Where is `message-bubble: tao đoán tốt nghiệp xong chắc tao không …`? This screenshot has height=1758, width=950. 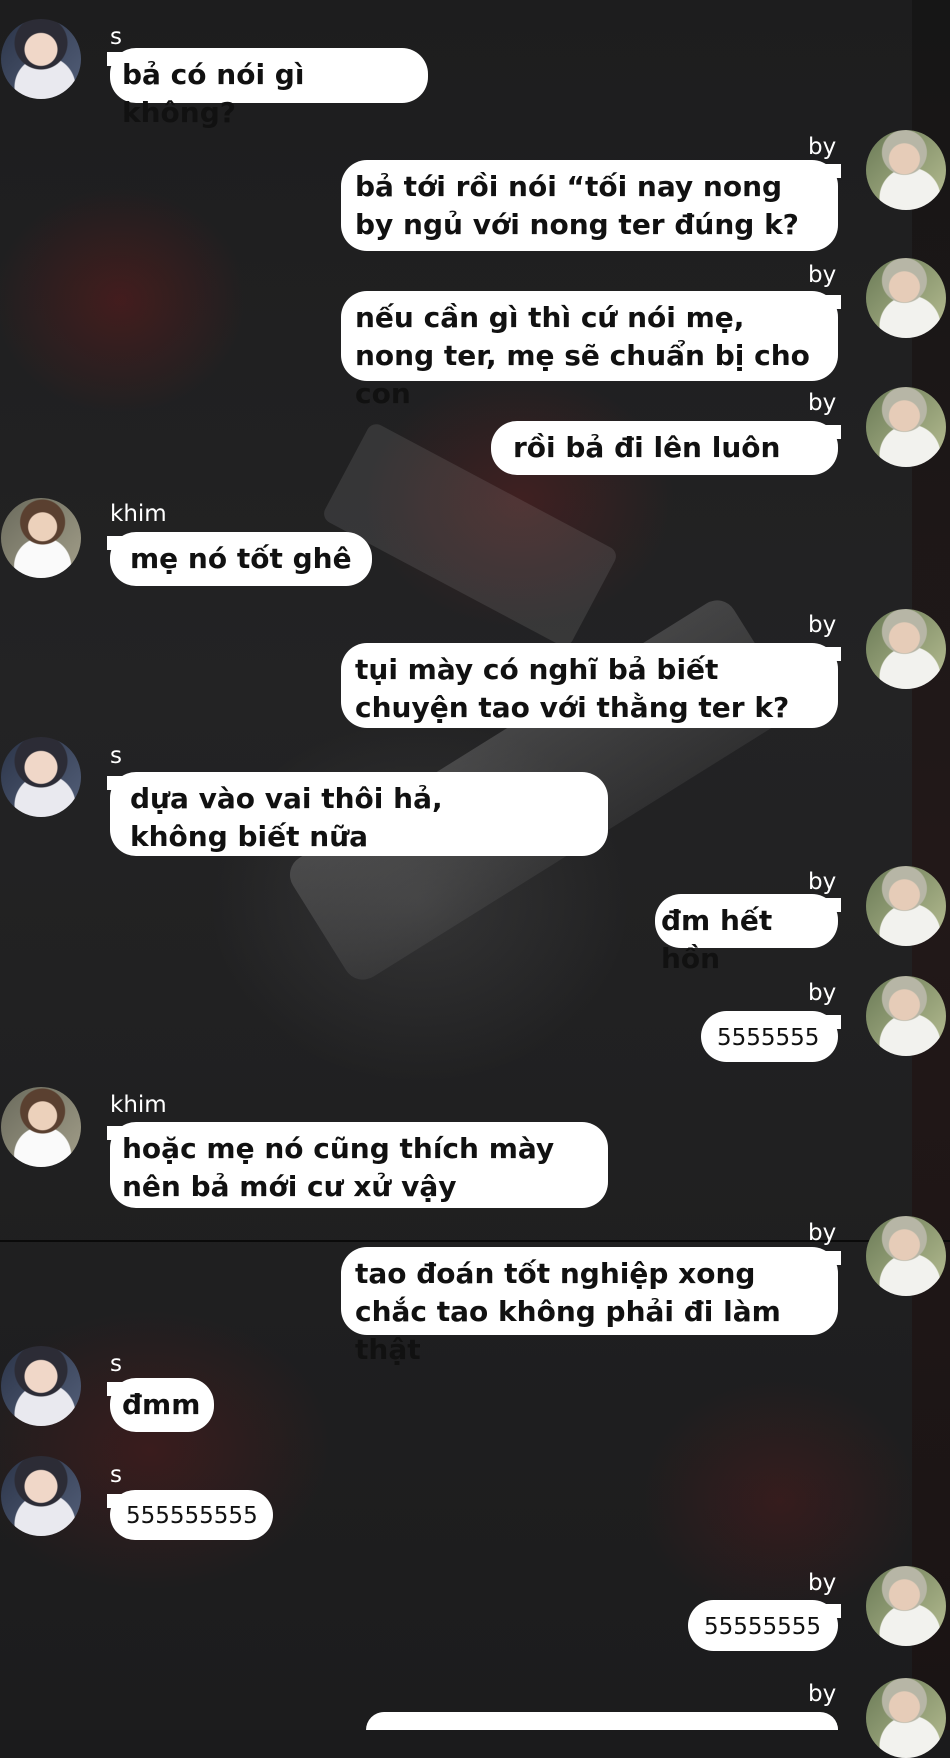
message-bubble: tao đoán tốt nghiệp xong chắc tao không … is located at coordinates (591, 1306).